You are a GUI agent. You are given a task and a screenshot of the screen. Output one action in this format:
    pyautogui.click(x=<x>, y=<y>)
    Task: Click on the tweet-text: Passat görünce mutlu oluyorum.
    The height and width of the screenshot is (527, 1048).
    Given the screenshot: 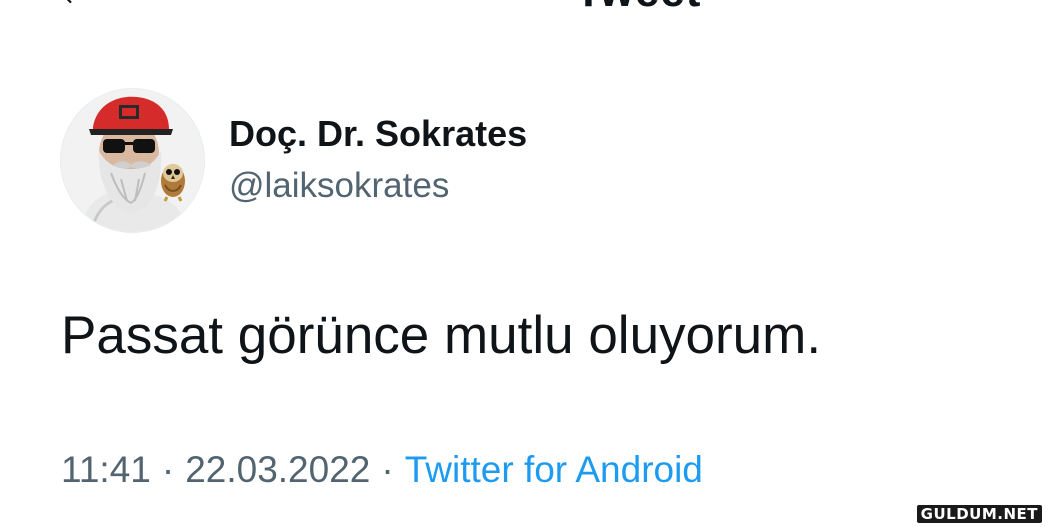 What is the action you would take?
    pyautogui.click(x=441, y=335)
    